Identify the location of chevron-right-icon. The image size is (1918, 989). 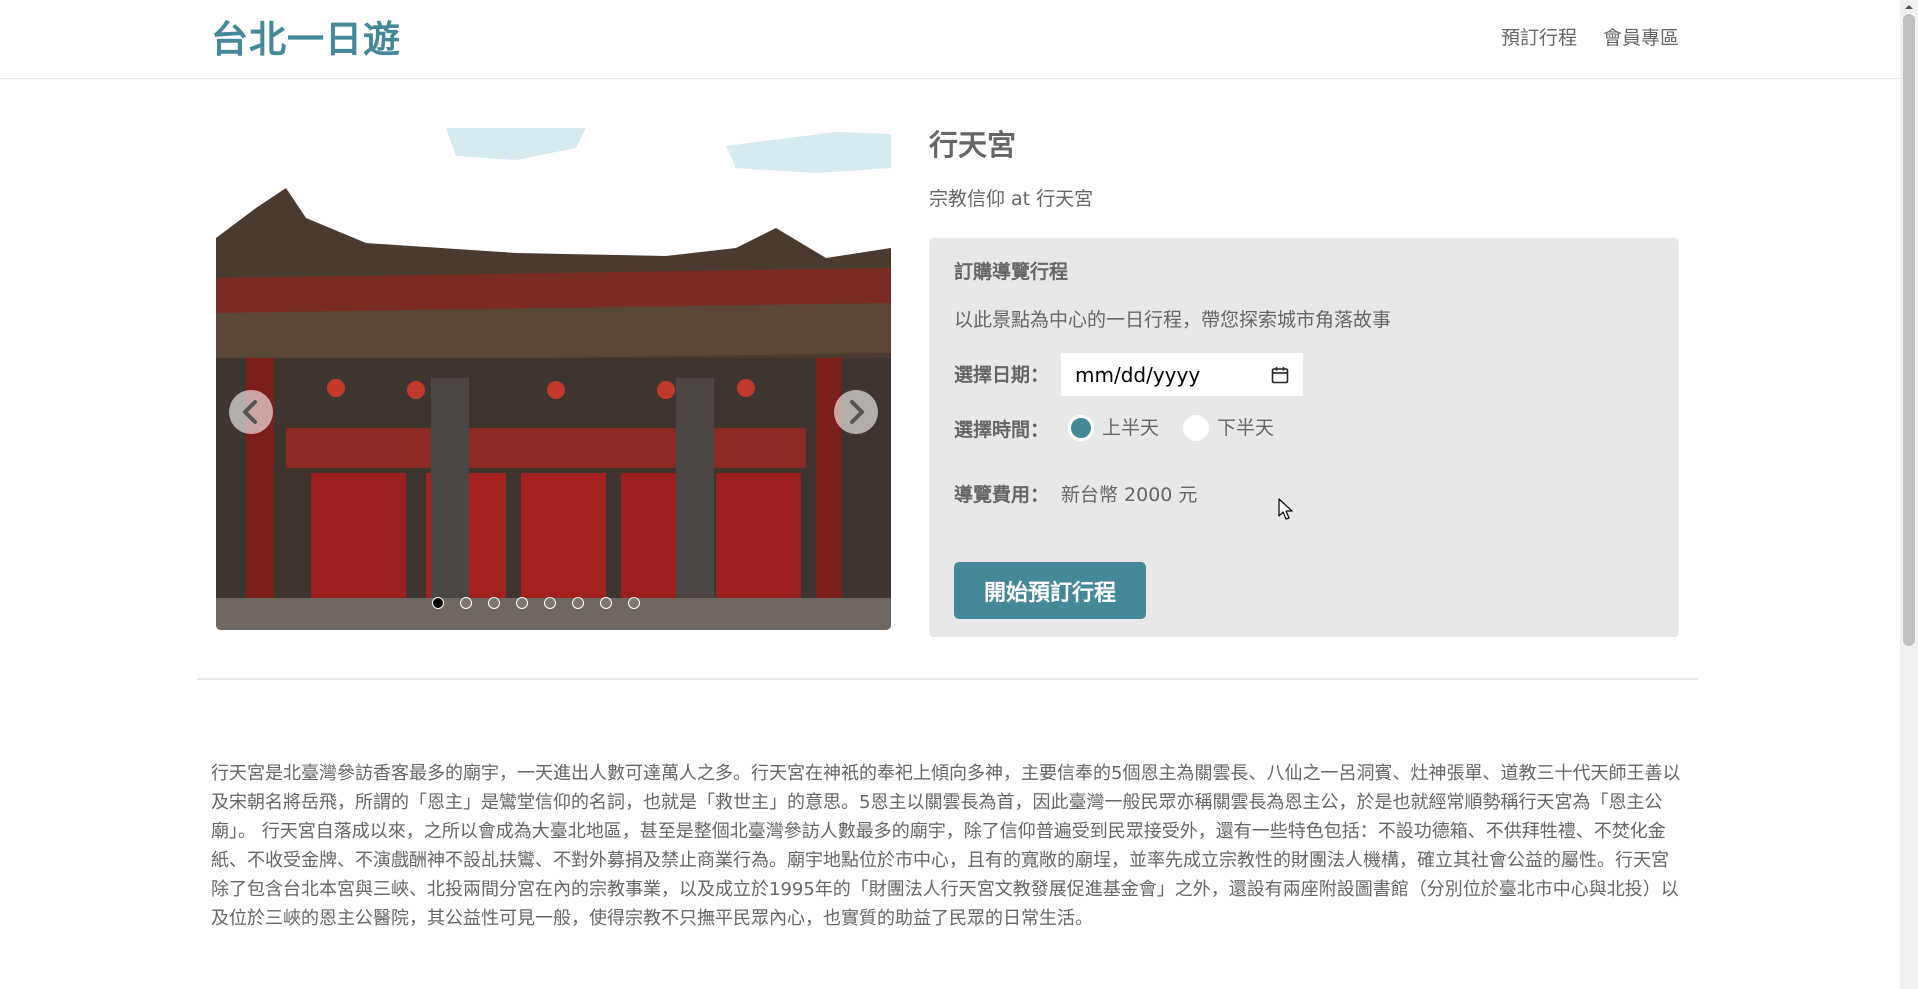
(857, 412).